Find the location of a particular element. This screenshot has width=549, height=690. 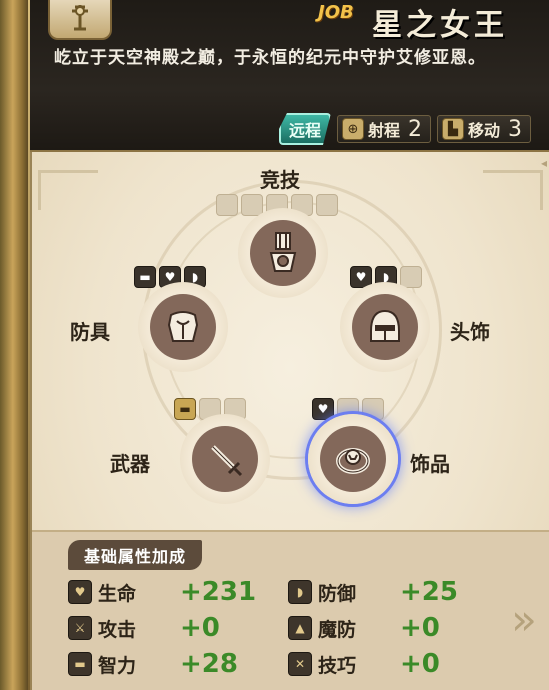

bonus-label: 魔防 is located at coordinates (337, 629).